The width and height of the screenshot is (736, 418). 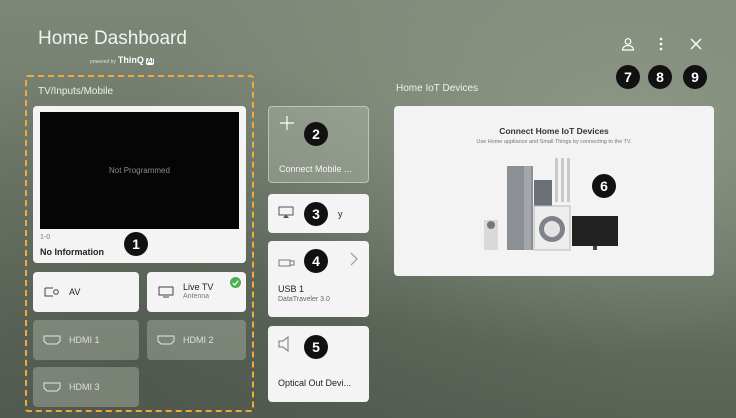 What do you see at coordinates (340, 214) in the screenshot?
I see `airplay-label: y` at bounding box center [340, 214].